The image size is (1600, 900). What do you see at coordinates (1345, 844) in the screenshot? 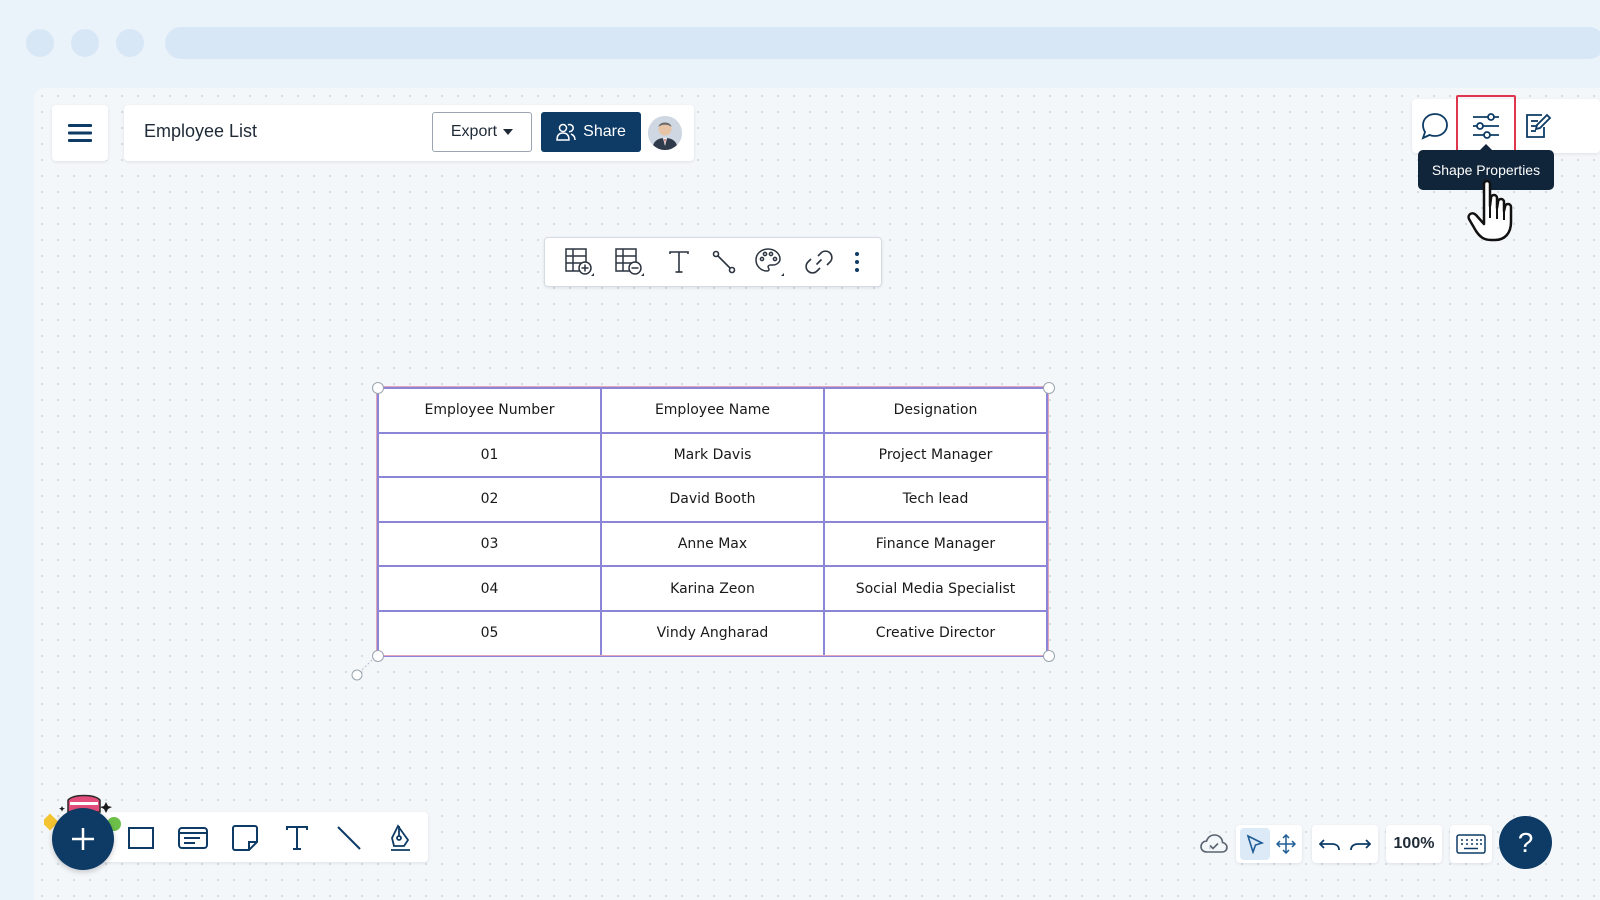
I see `history-group` at bounding box center [1345, 844].